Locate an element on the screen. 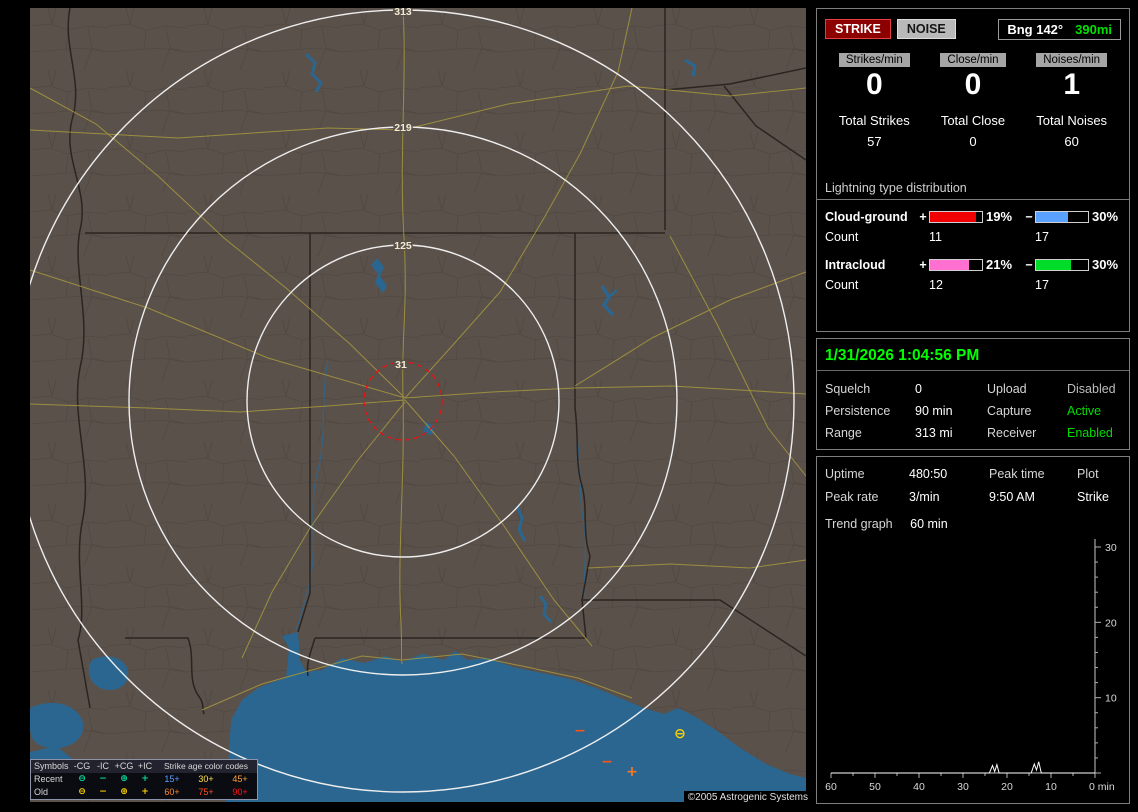 This screenshot has height=812, width=1138. cg-positive-bar is located at coordinates (956, 216).